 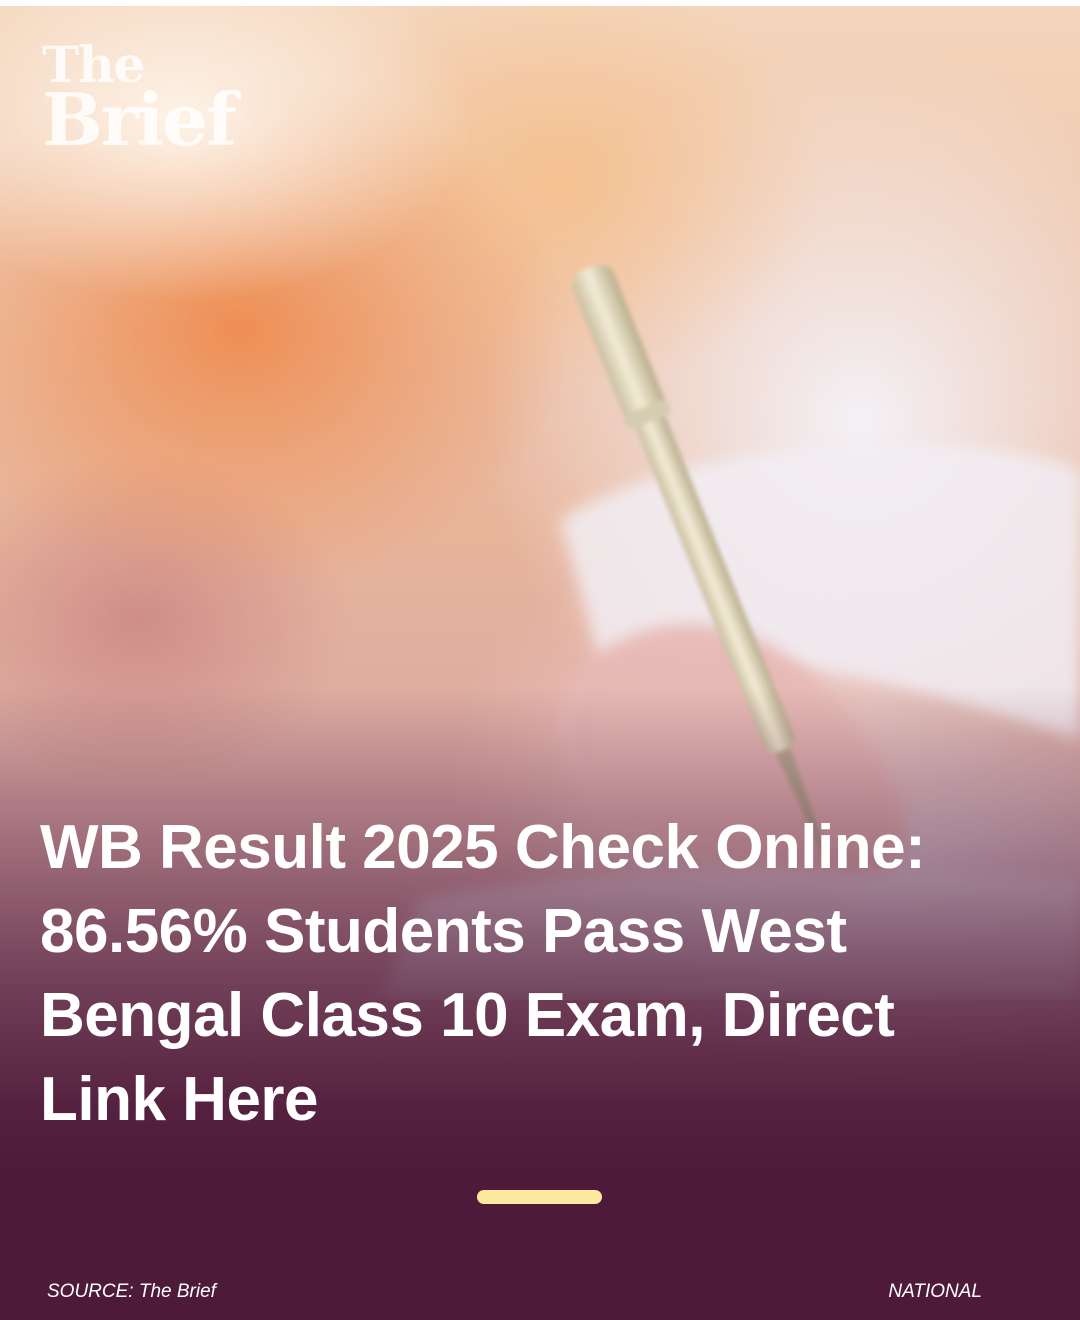 I want to click on source-label: SOURCE: The Brief, so click(x=131, y=1291).